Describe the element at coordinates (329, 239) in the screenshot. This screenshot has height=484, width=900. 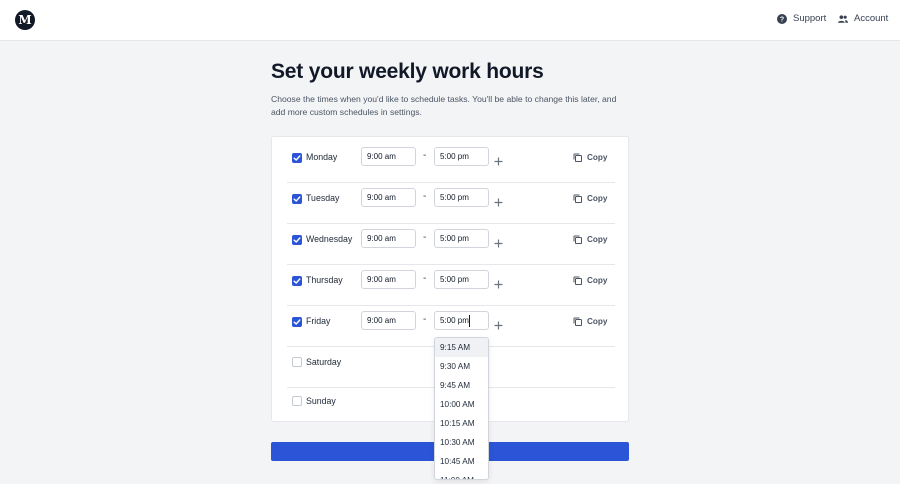
I see `day-label: Wednesday` at that location.